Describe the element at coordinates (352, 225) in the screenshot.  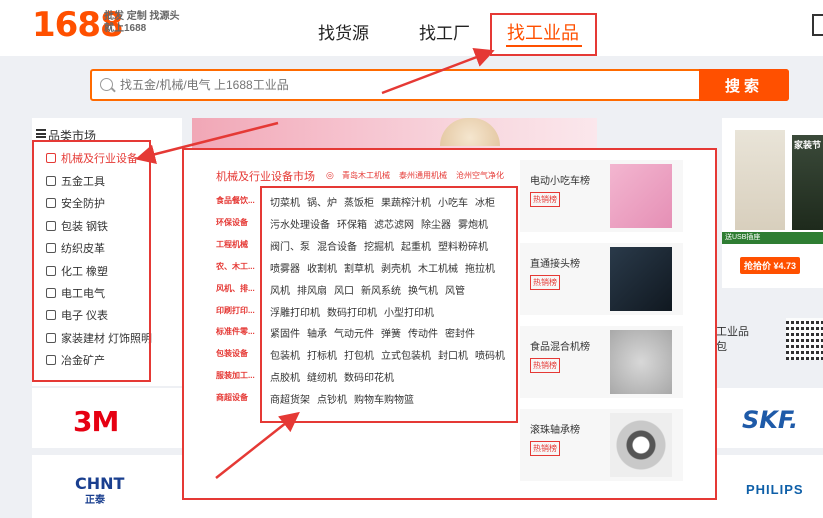
I see `subcategory-link: 环保箱` at that location.